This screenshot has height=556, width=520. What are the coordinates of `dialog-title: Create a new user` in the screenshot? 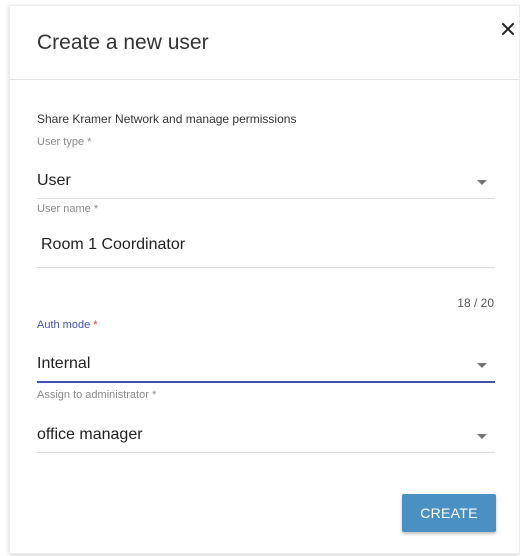 It's located at (123, 42).